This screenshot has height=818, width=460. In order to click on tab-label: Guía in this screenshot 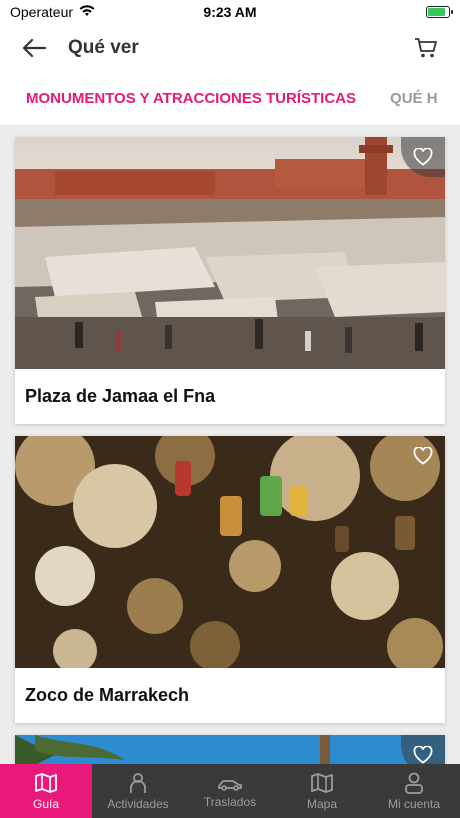, I will do `click(45, 803)`.